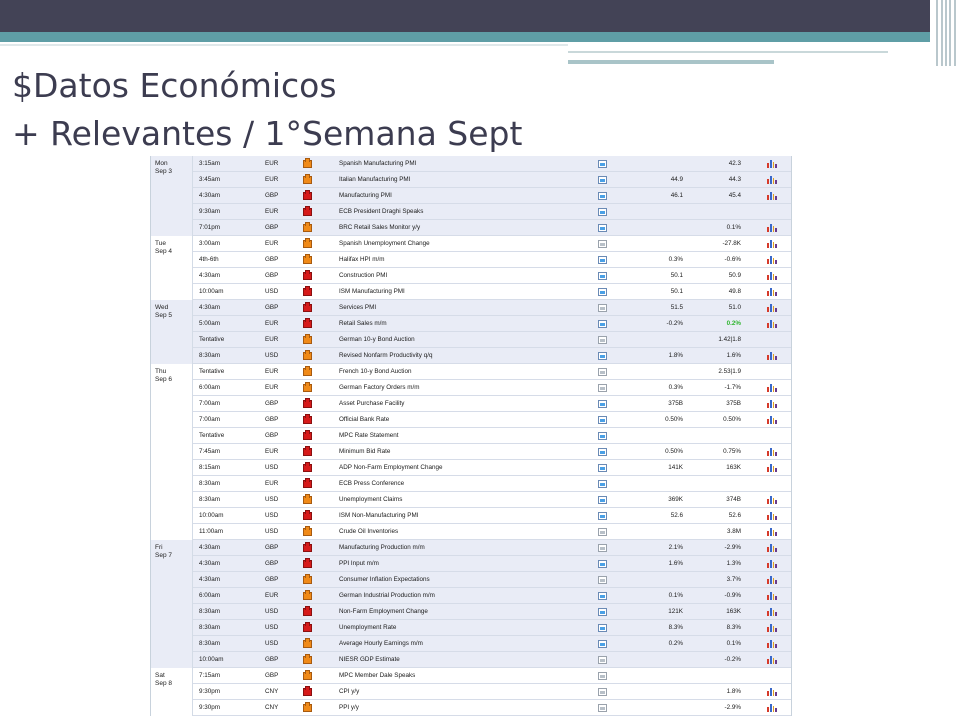 This screenshot has height=720, width=960. What do you see at coordinates (492, 196) in the screenshot?
I see `table-row: 4:30am GBP Manufacturing PMI 46.1 45.4` at bounding box center [492, 196].